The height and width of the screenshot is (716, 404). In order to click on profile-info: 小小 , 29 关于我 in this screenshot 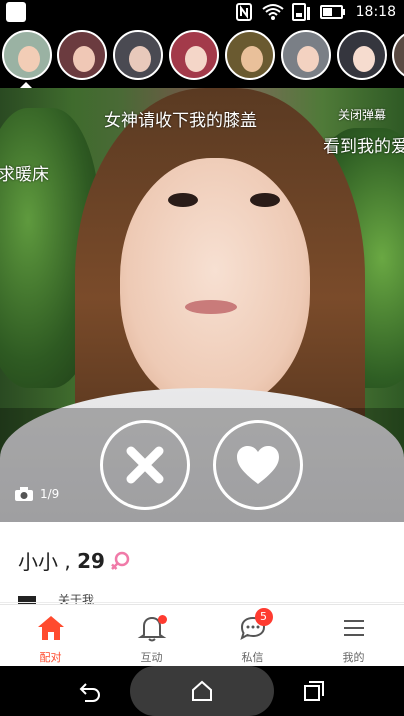, I will do `click(202, 563)`.